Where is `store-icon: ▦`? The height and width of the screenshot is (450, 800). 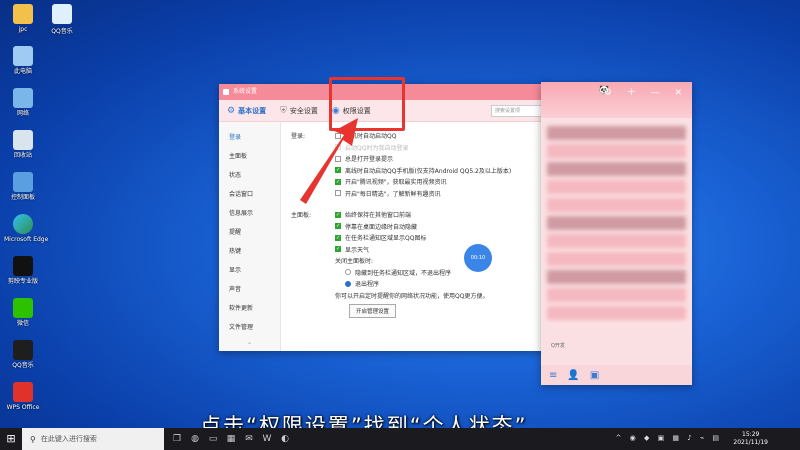 store-icon: ▦ is located at coordinates (231, 439).